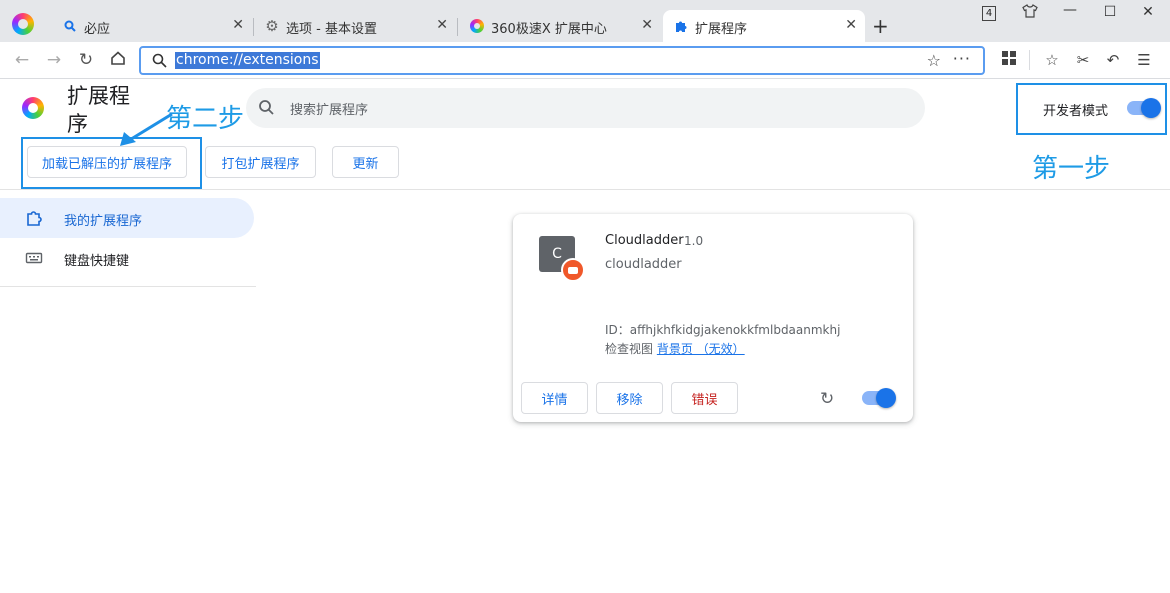 The image size is (1170, 593). Describe the element at coordinates (643, 264) in the screenshot. I see `extension-description: cloudladder` at that location.